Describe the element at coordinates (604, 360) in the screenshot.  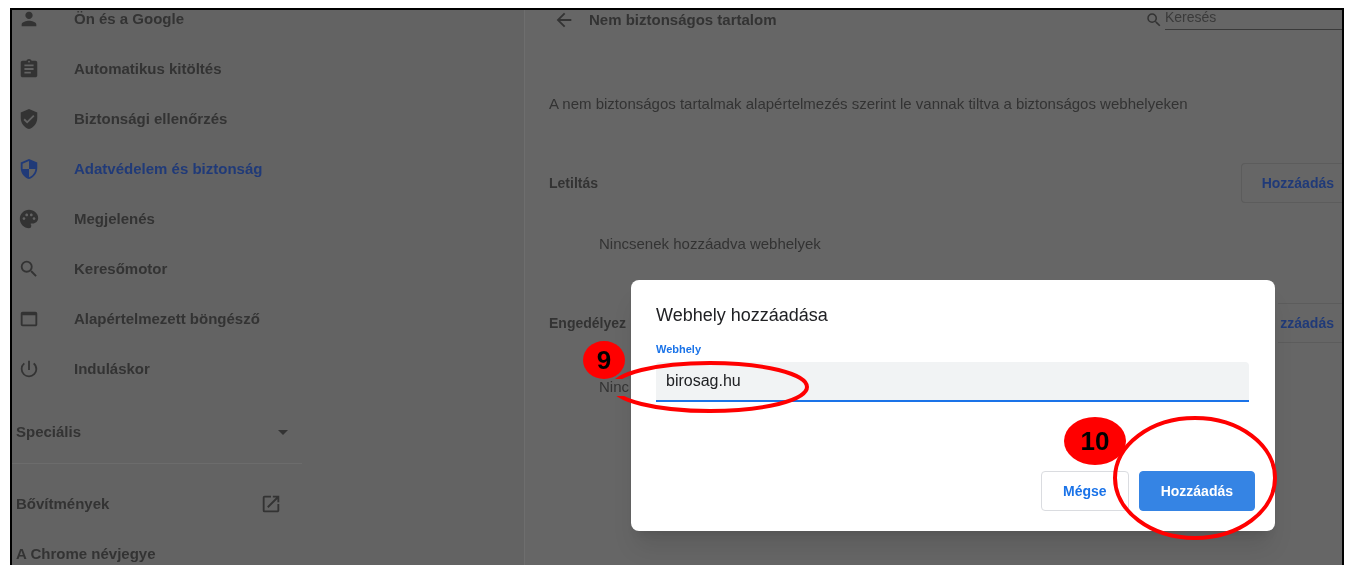
I see `step-number-marker: 9` at that location.